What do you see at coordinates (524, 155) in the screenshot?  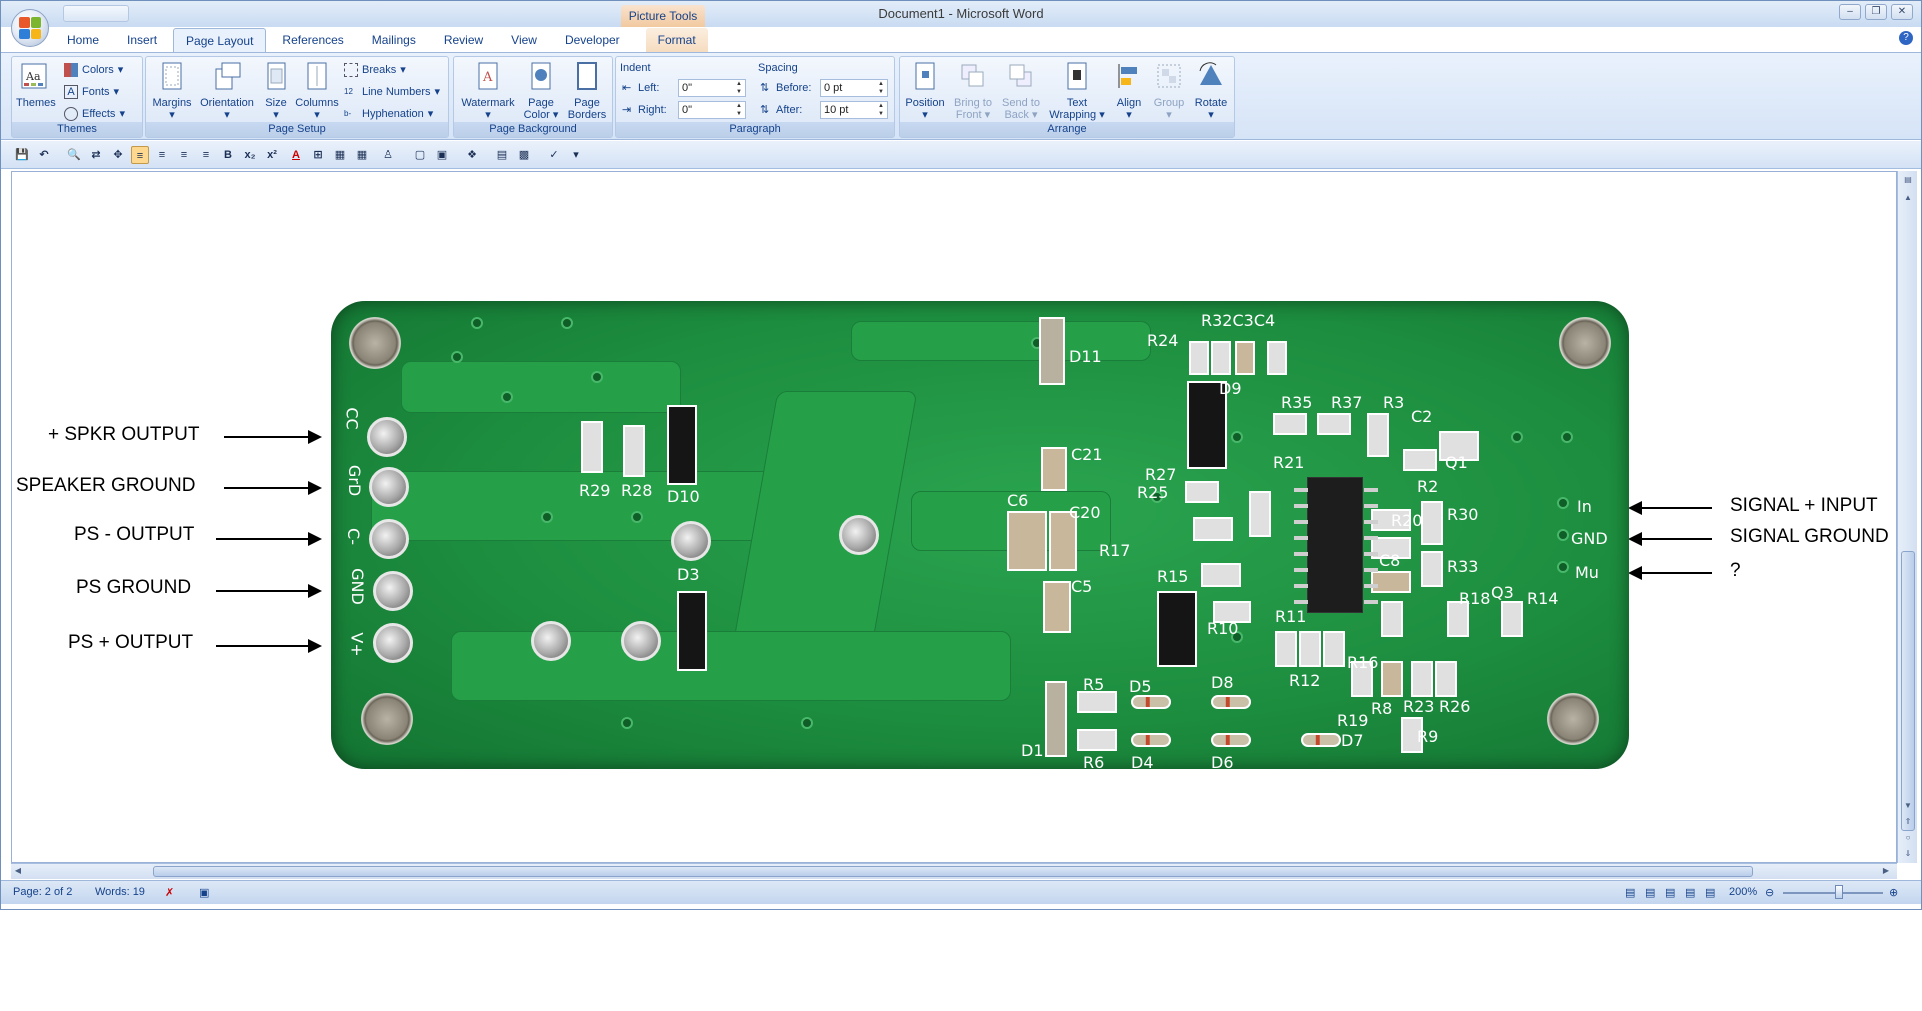 I see `compress-icon: ▩` at bounding box center [524, 155].